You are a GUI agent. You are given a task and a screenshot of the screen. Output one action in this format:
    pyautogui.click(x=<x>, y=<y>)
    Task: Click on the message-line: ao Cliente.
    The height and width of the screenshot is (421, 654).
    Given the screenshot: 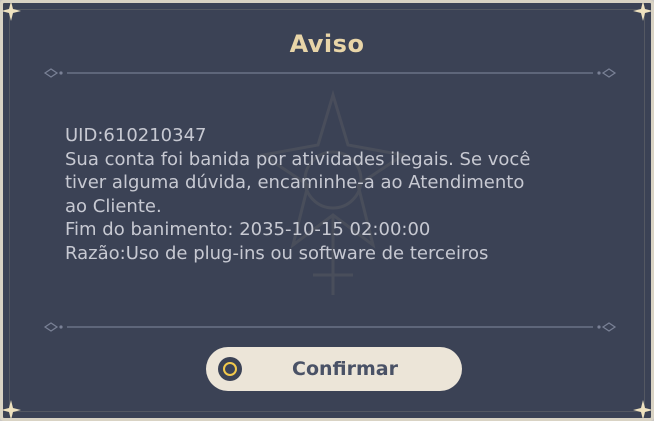 What is the action you would take?
    pyautogui.click(x=113, y=206)
    